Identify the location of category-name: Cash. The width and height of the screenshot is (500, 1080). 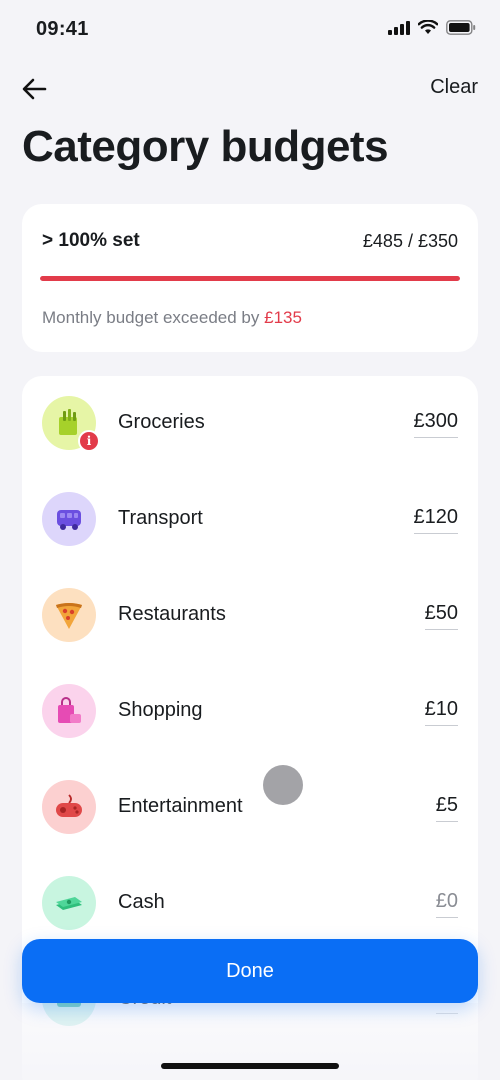
(141, 902).